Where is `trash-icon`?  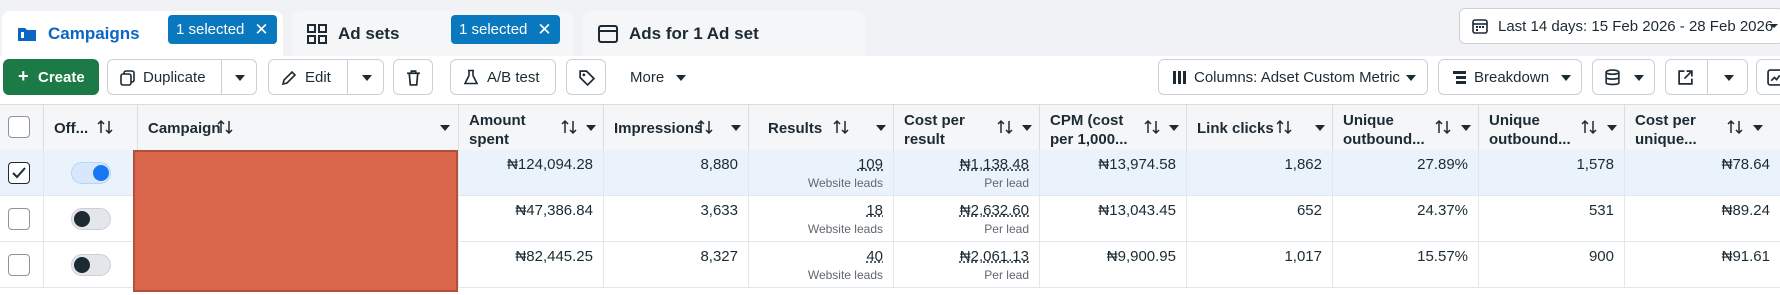 trash-icon is located at coordinates (413, 78).